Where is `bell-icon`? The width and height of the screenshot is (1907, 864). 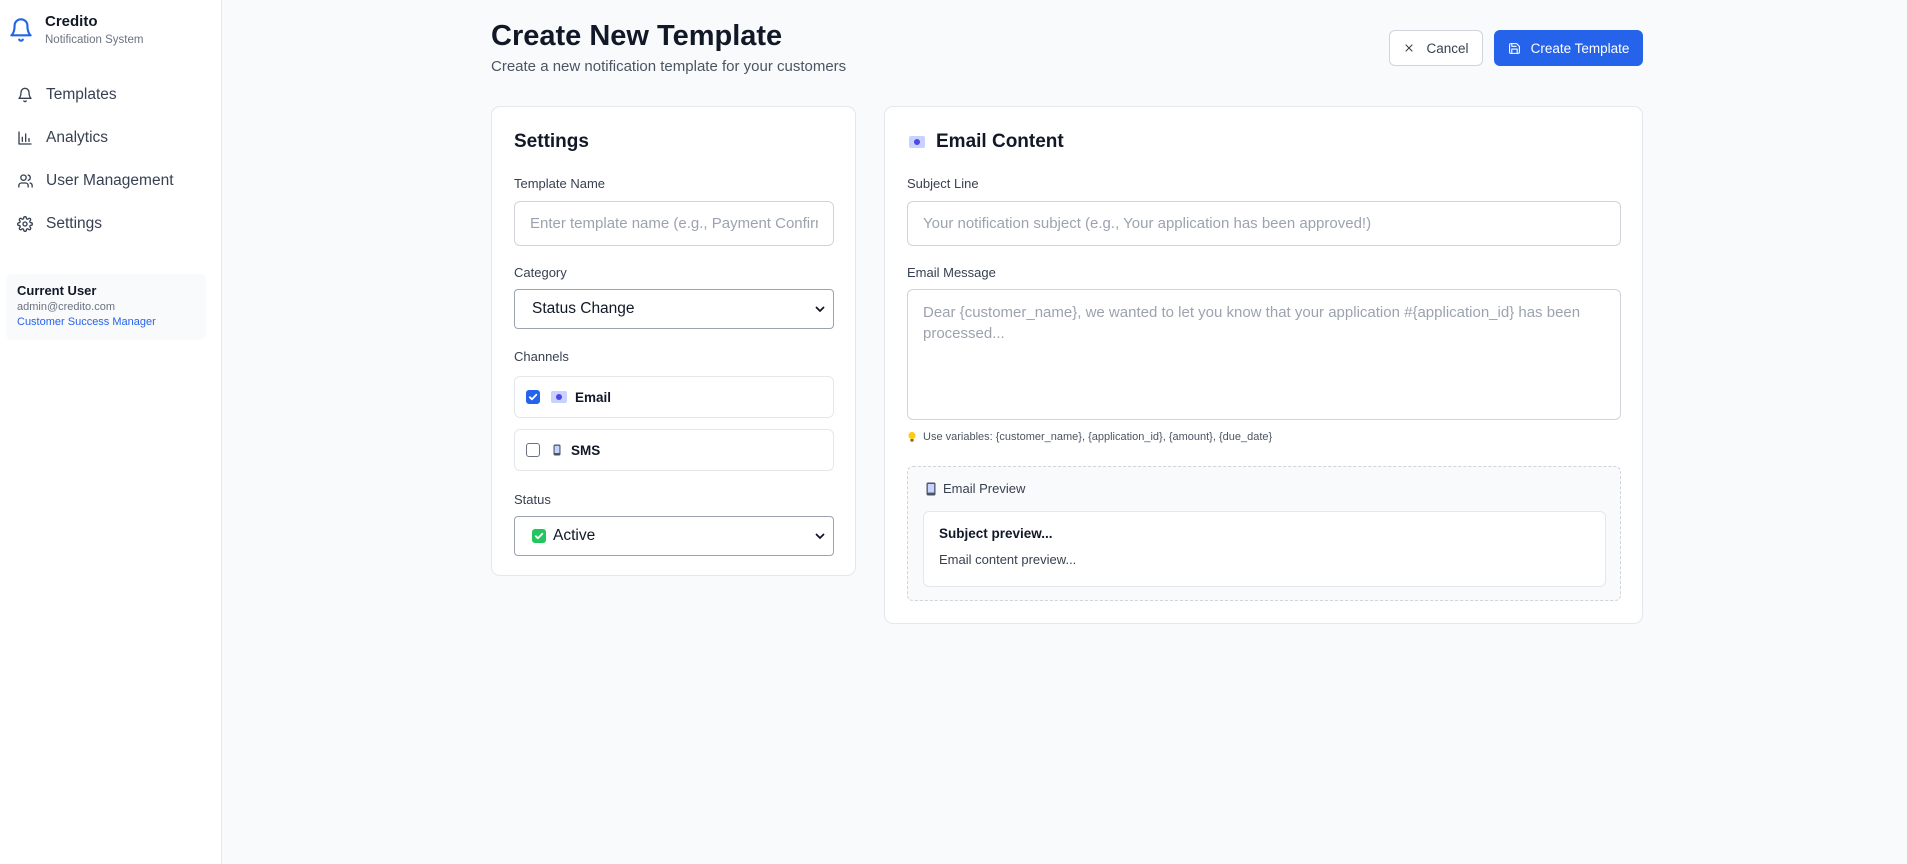
bell-icon is located at coordinates (25, 95).